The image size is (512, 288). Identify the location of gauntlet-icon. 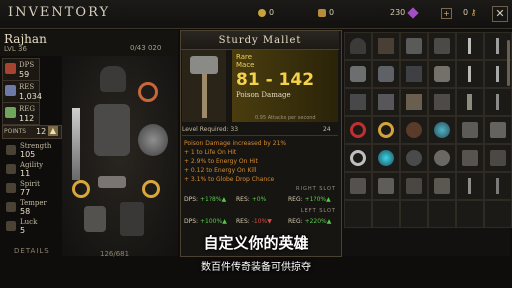
(414, 46).